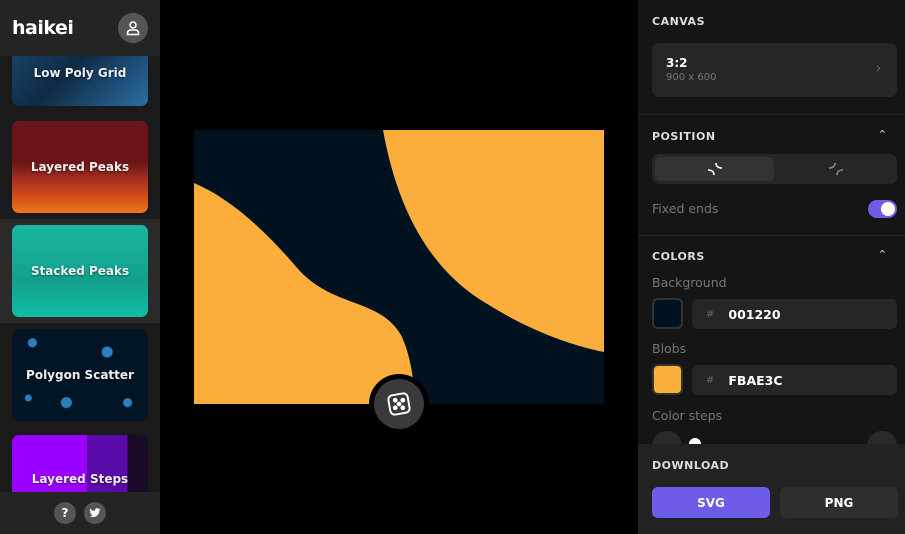 Image resolution: width=905 pixels, height=534 pixels. I want to click on corner-curves-alt-icon, so click(835, 169).